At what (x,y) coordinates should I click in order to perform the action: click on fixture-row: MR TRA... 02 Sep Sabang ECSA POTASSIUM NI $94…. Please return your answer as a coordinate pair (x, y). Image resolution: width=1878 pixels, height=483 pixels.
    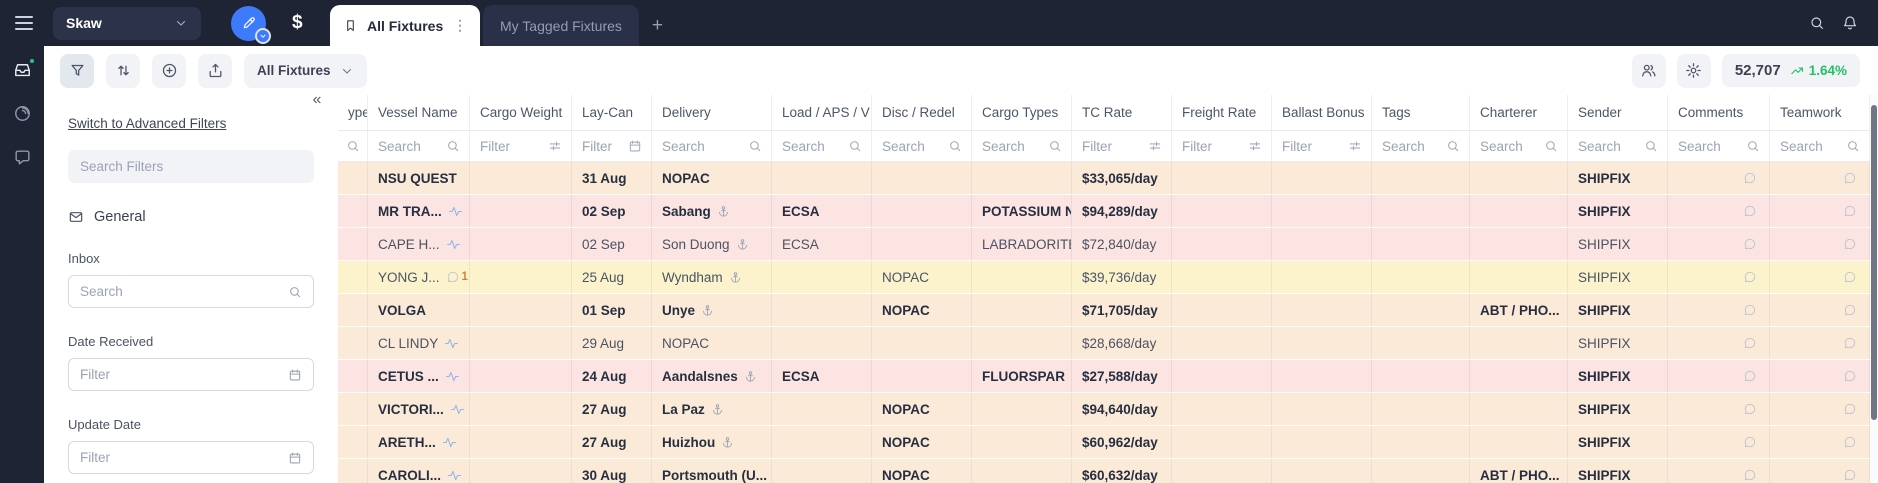
    Looking at the image, I should click on (1104, 211).